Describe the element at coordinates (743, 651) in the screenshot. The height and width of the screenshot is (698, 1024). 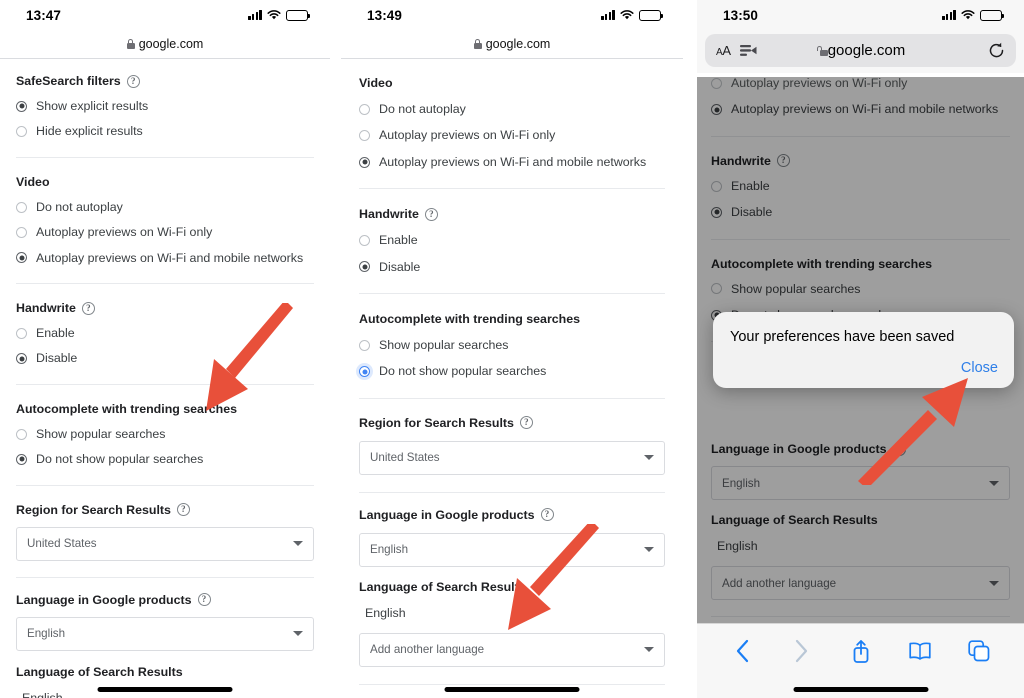
I see `chevron-left-icon` at that location.